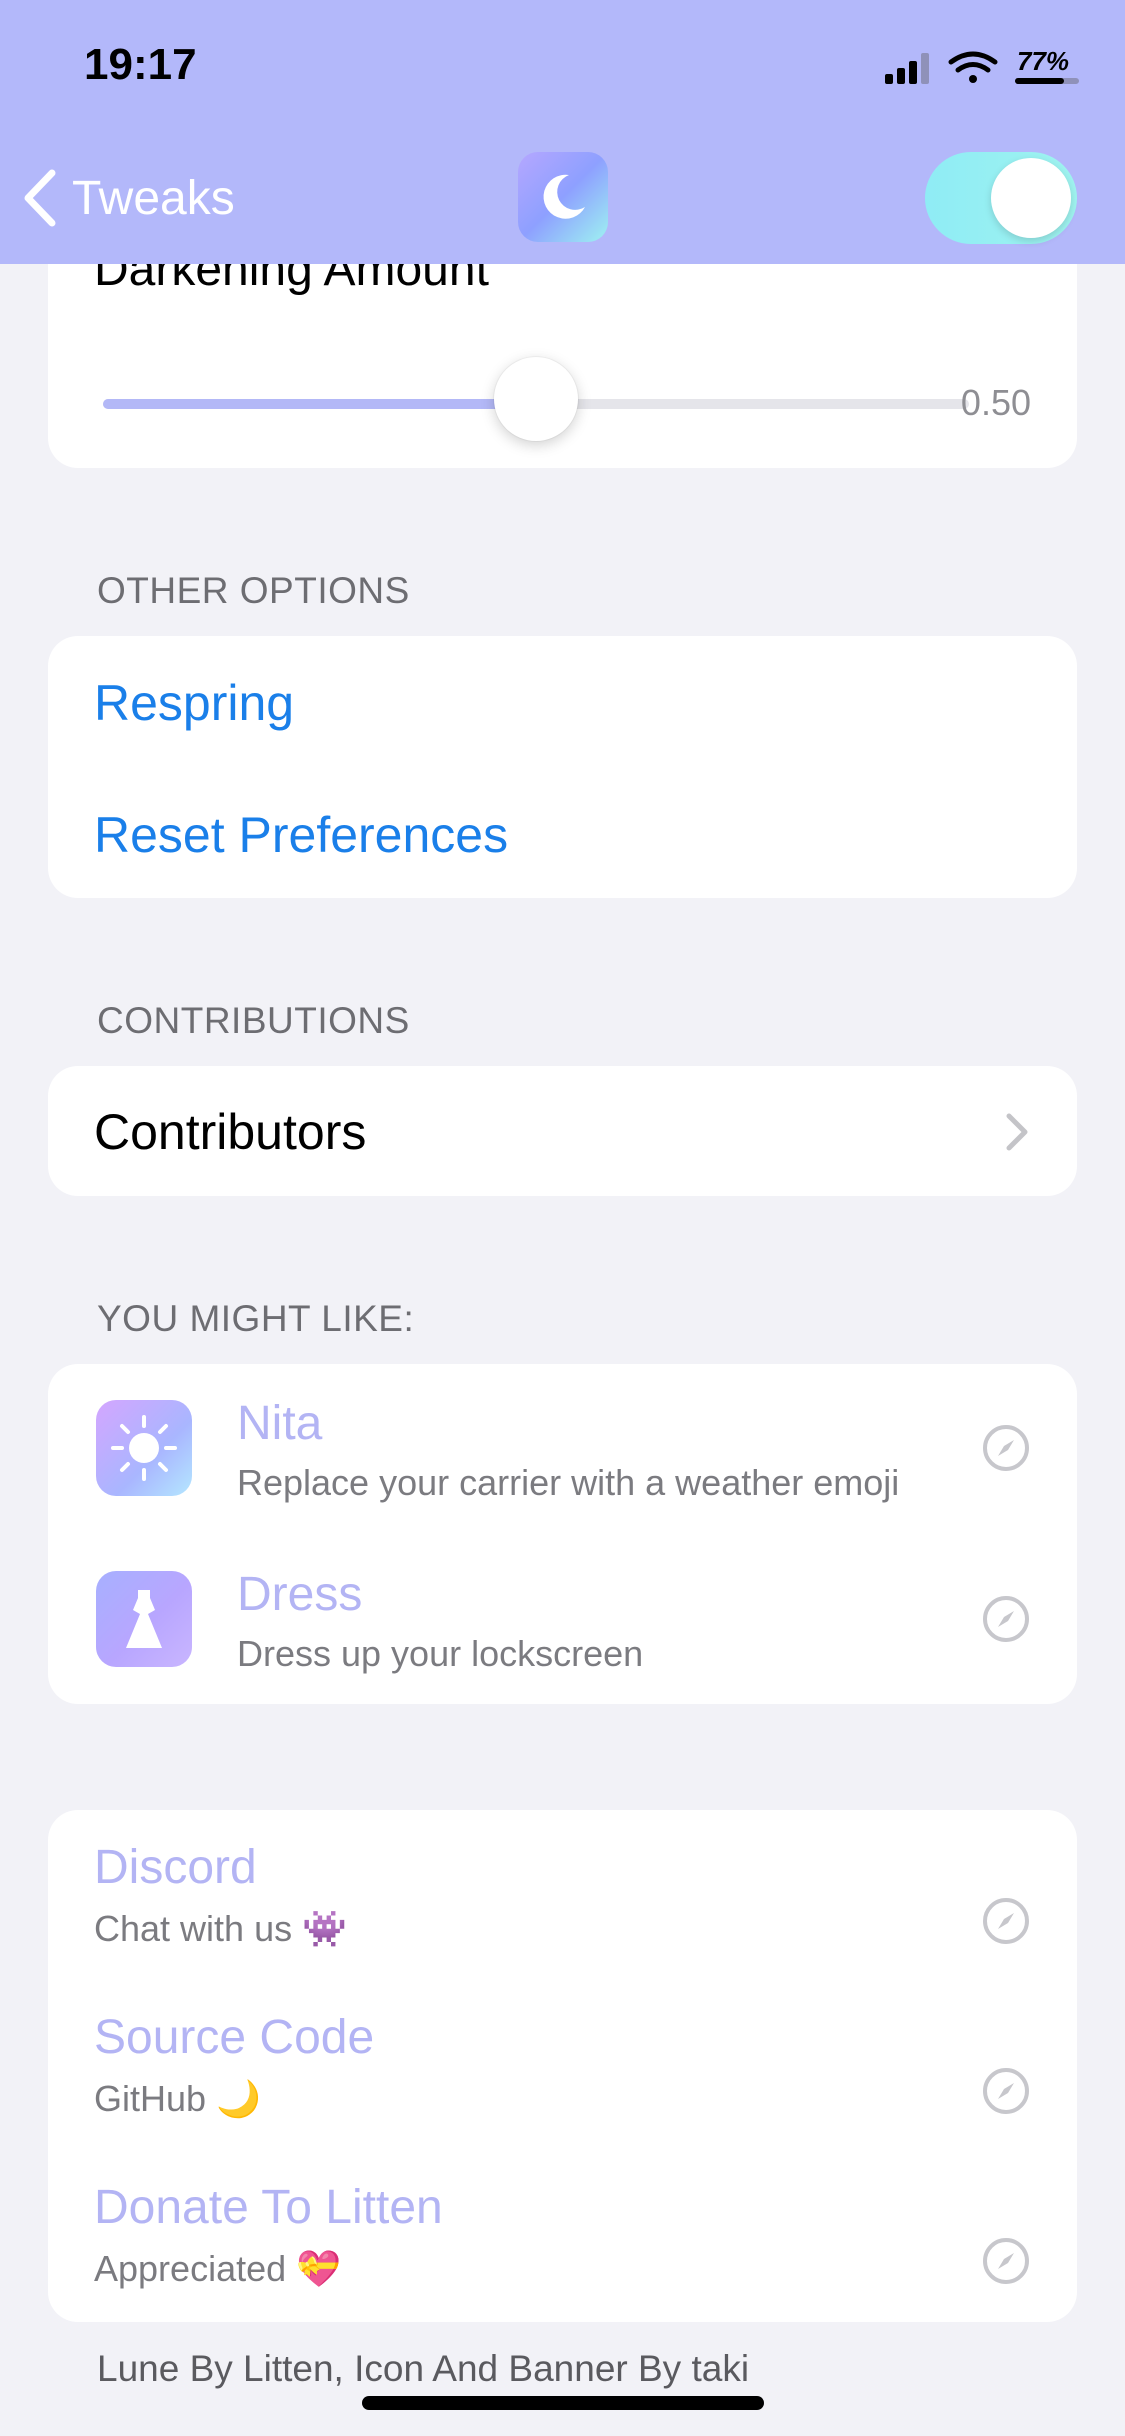 The width and height of the screenshot is (1125, 2436). What do you see at coordinates (40, 198) in the screenshot?
I see `chevron-left-icon` at bounding box center [40, 198].